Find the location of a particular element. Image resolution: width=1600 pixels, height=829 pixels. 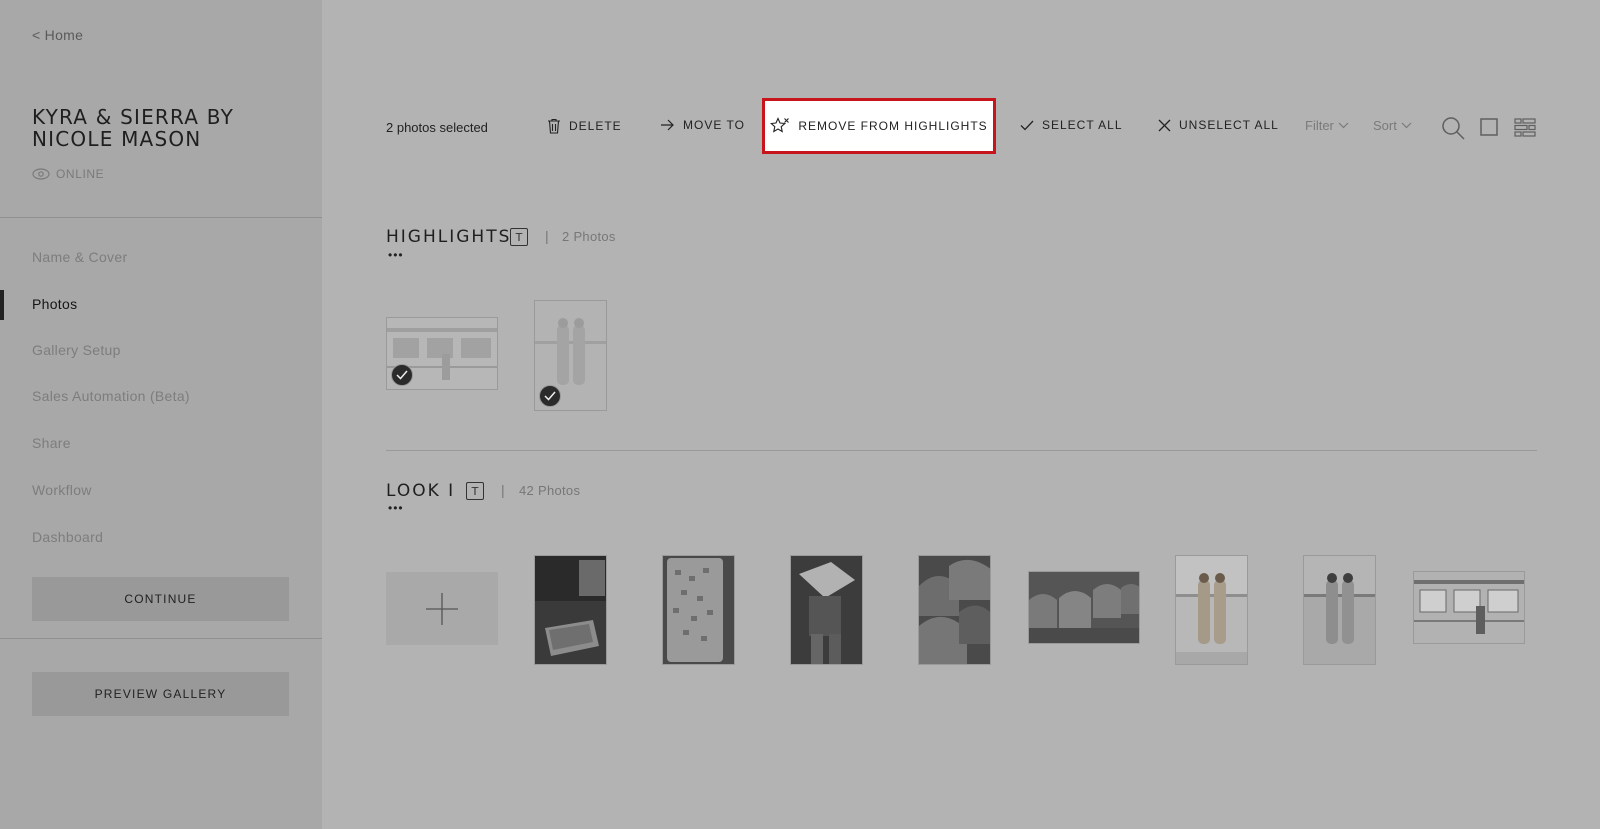

unselect-all-button: UNSELECT ALL is located at coordinates (1218, 125).